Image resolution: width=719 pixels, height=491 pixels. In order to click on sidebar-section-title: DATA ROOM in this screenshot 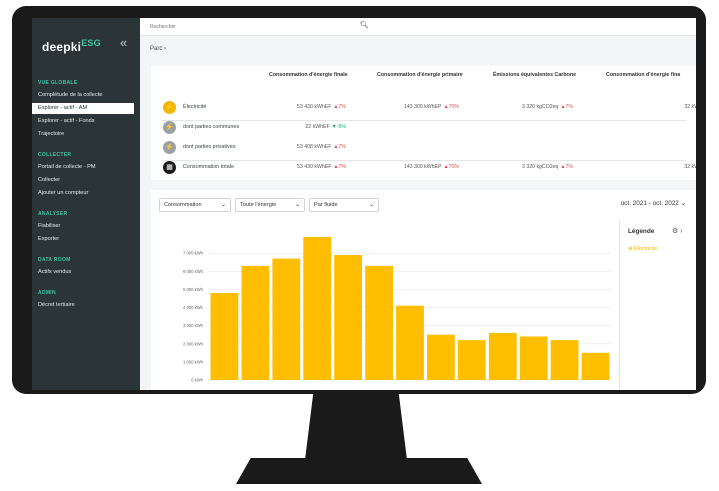, I will do `click(54, 260)`.